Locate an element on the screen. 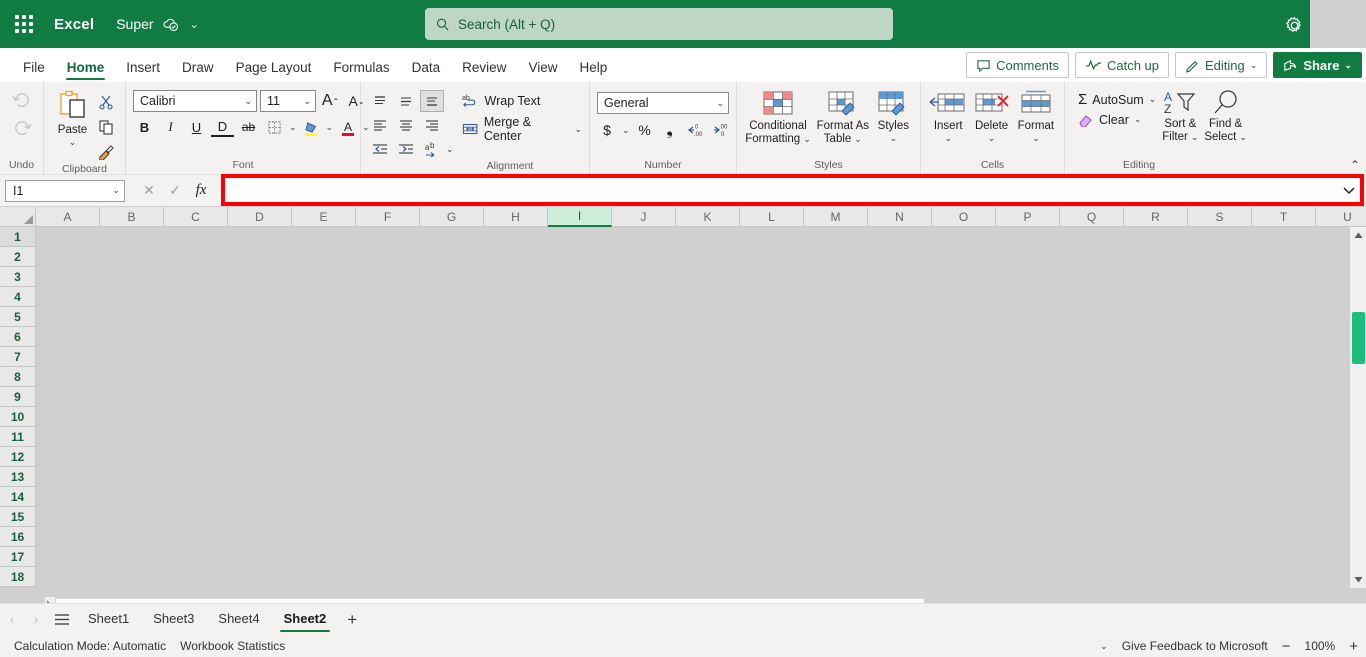 The width and height of the screenshot is (1366, 657). strikethrough-button: ab is located at coordinates (248, 127).